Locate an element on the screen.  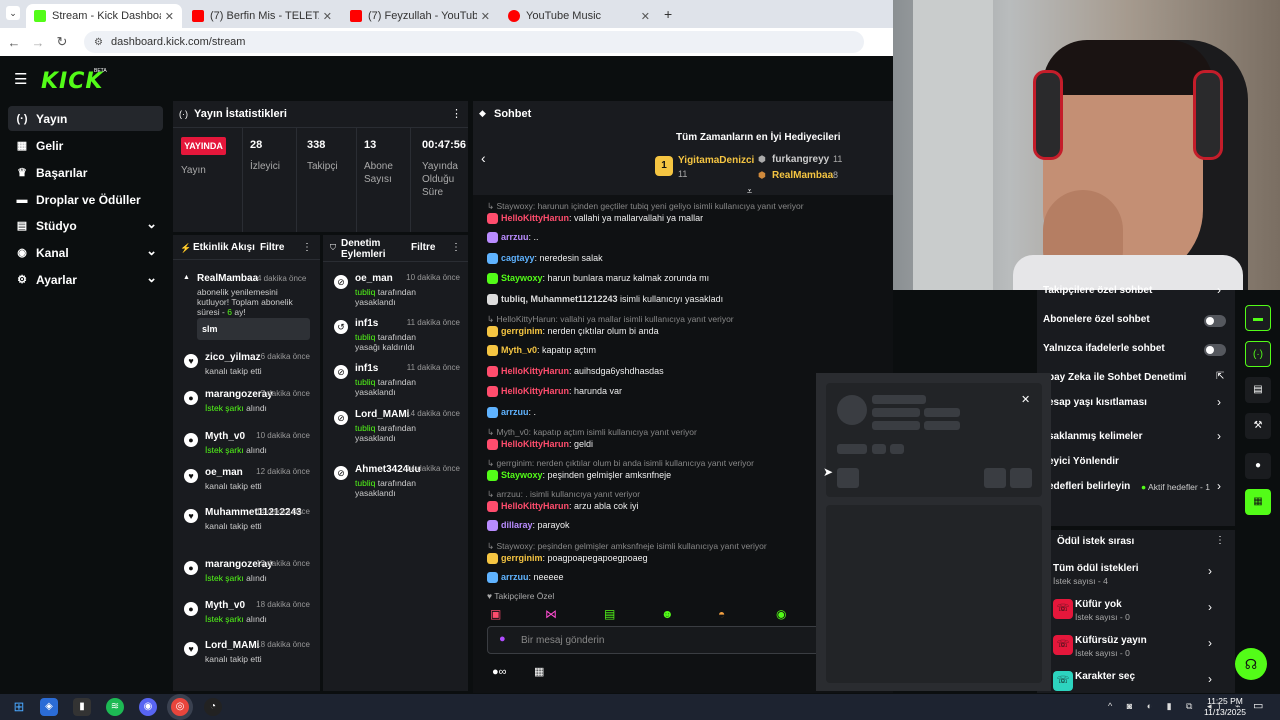
gifter-name: RealMambaa is located at coordinates (802, 175).